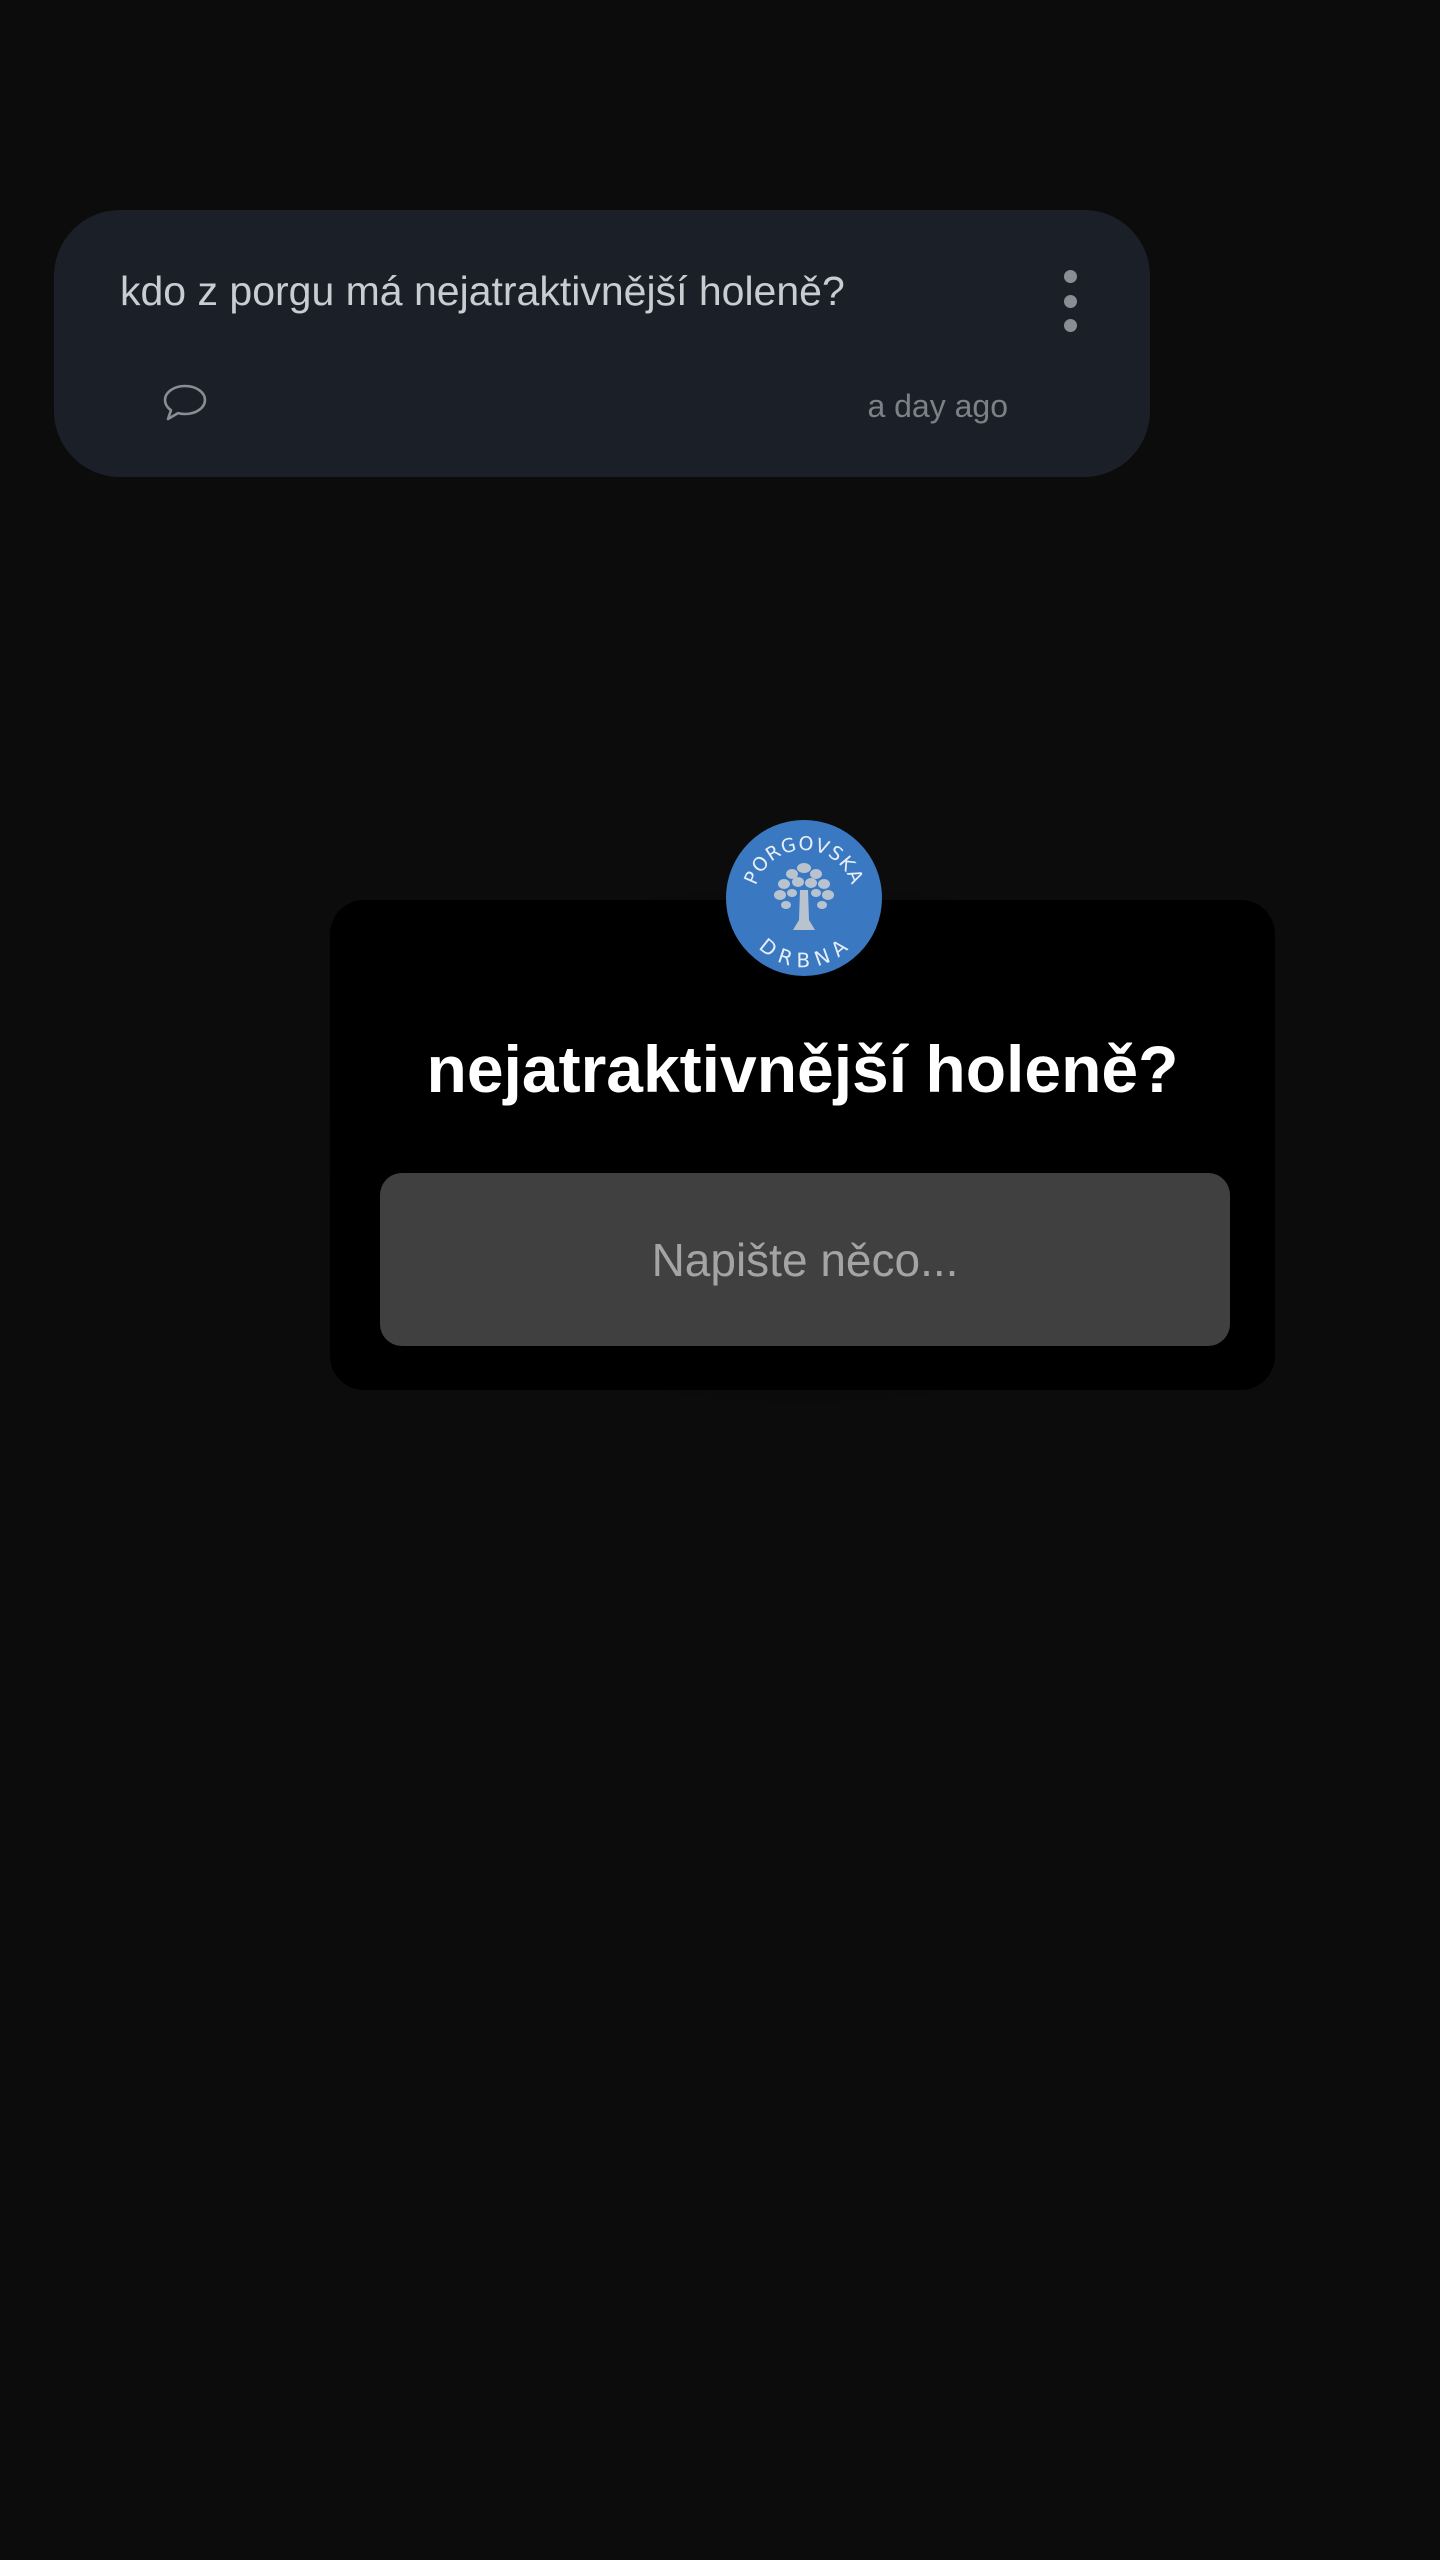  What do you see at coordinates (802, 1069) in the screenshot?
I see `modal-title: nejatraktivnější holeně?` at bounding box center [802, 1069].